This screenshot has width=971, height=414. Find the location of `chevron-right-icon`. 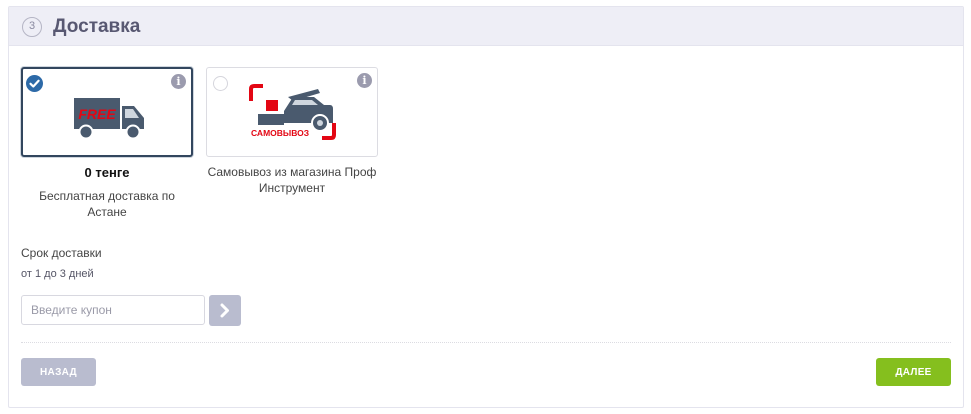

chevron-right-icon is located at coordinates (224, 310).